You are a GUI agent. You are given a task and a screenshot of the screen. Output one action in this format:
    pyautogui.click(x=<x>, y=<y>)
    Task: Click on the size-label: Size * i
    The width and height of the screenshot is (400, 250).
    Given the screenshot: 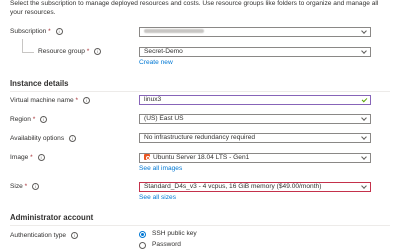 What is the action you would take?
    pyautogui.click(x=25, y=187)
    